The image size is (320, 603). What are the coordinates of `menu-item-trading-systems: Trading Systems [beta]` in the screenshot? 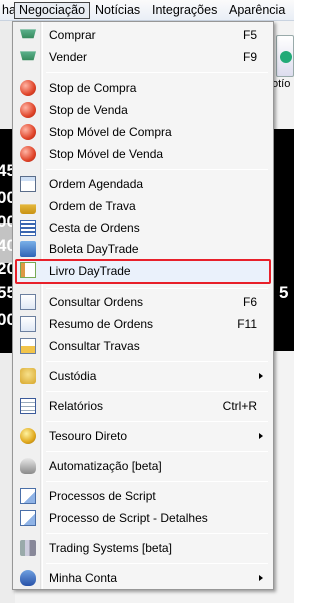 It's located at (143, 548).